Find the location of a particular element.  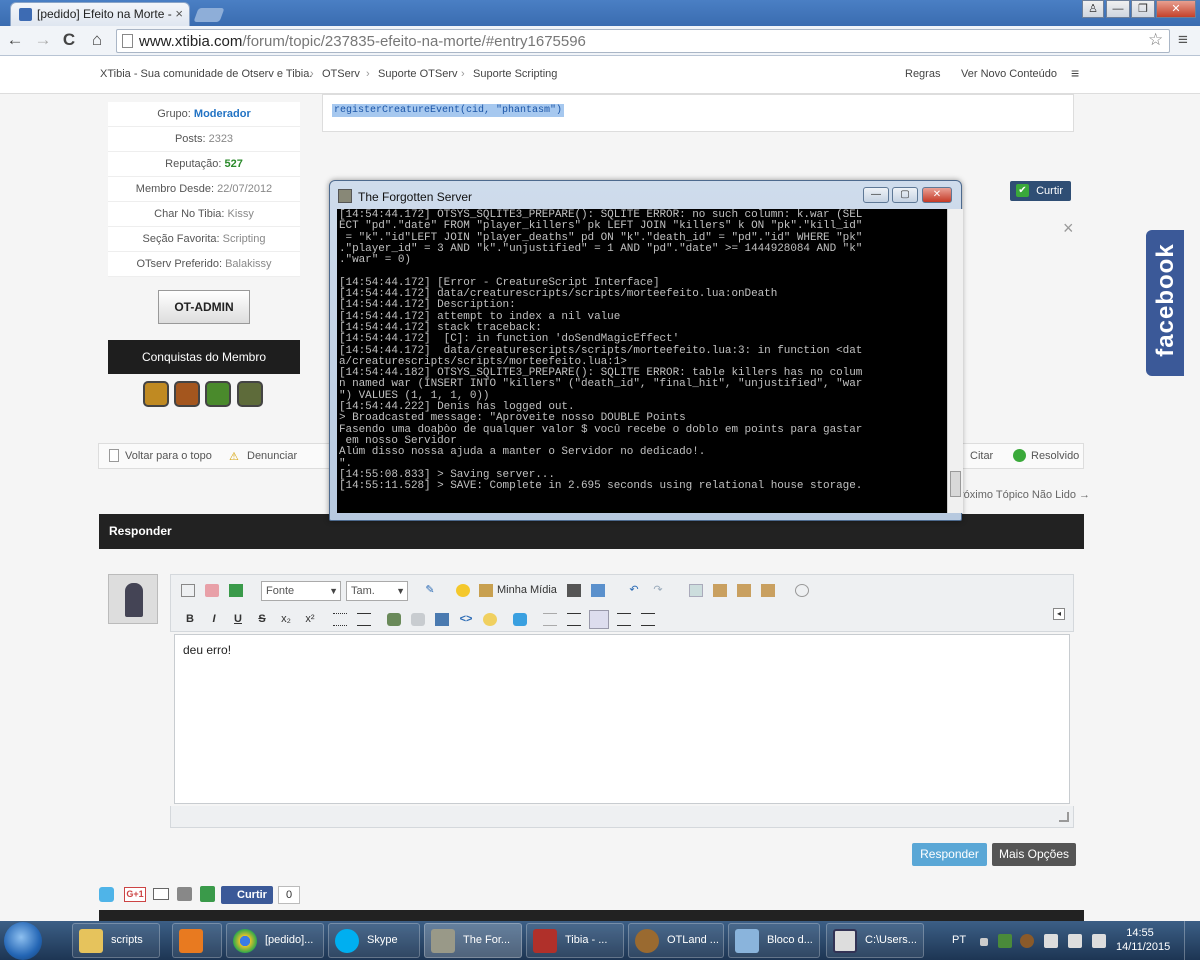

color-icon: ✎ is located at coordinates (430, 590).